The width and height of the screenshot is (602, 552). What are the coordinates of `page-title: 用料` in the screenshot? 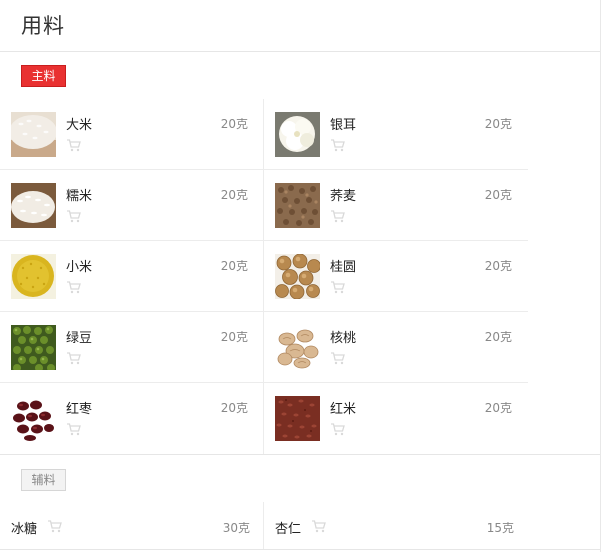 It's located at (43, 26).